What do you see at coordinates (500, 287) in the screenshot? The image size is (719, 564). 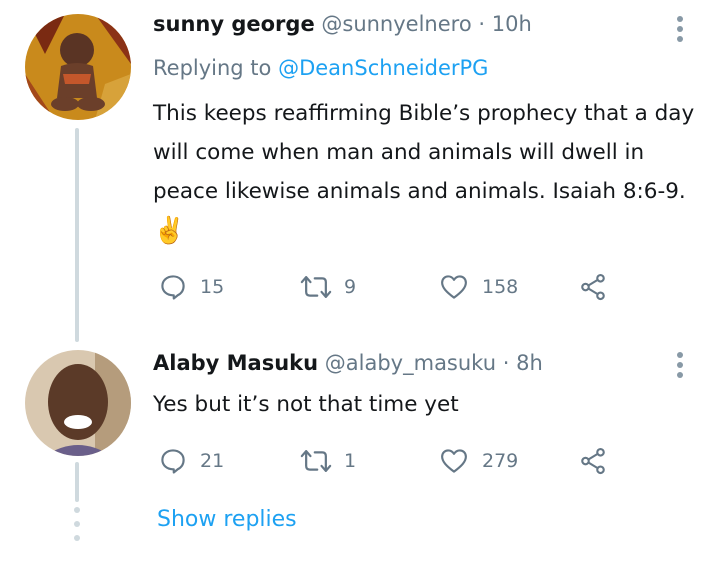 I see `like-count: 158` at bounding box center [500, 287].